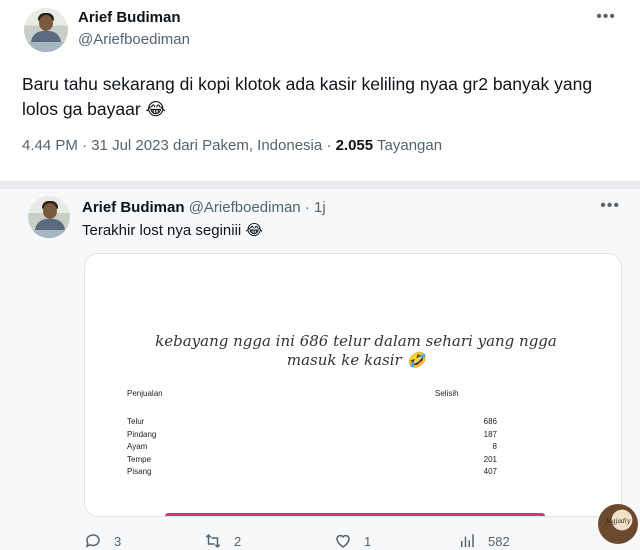  I want to click on reply-author-avatar, so click(49, 217).